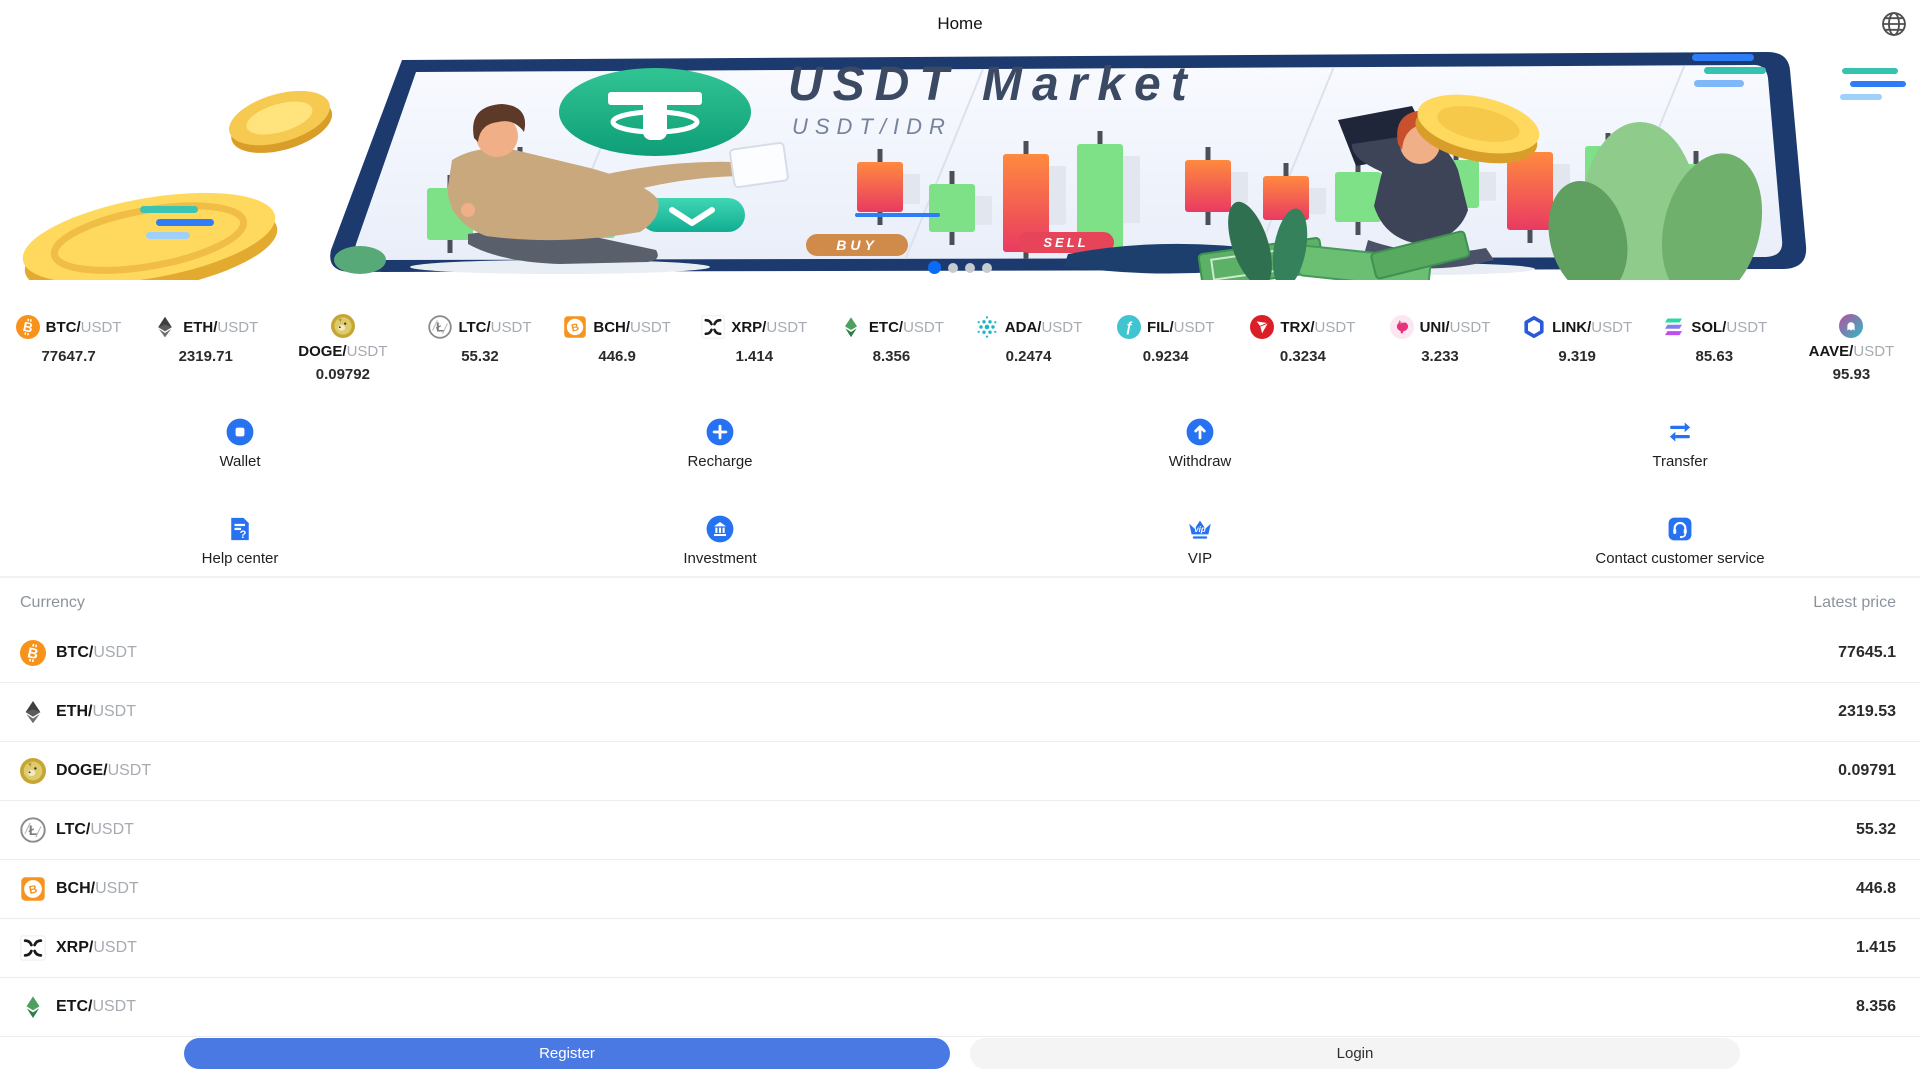 The width and height of the screenshot is (1920, 1080). What do you see at coordinates (1680, 461) in the screenshot?
I see `action-label: Transfer` at bounding box center [1680, 461].